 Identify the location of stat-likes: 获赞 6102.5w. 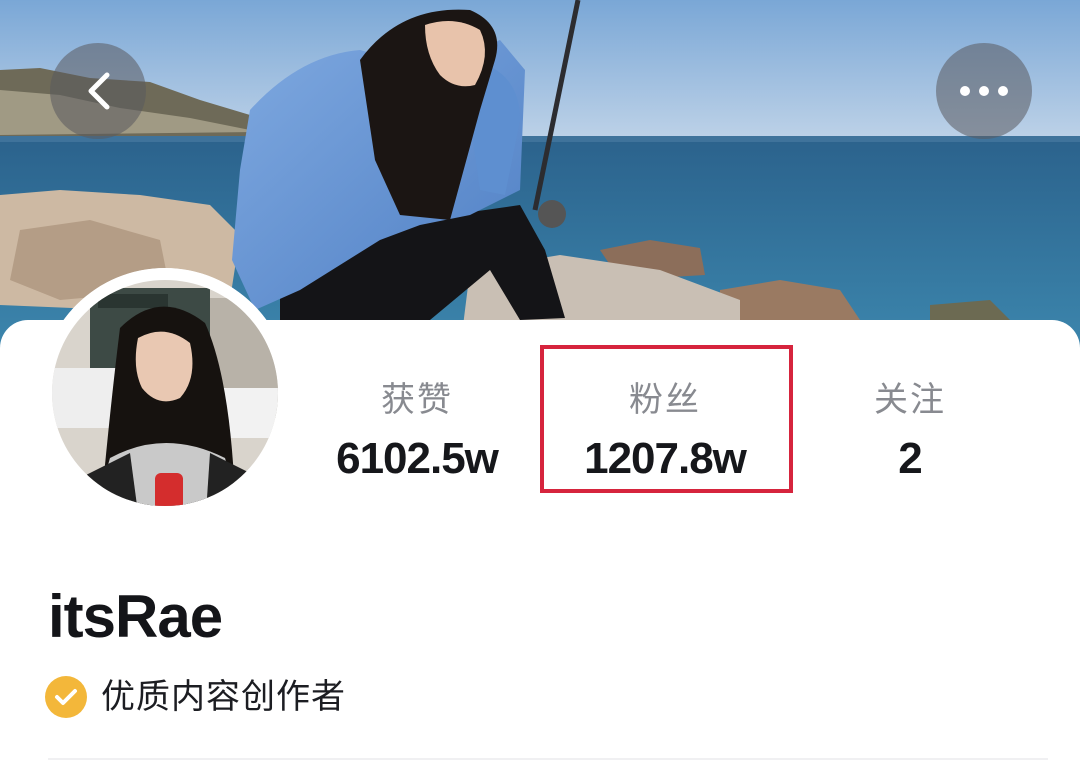
(417, 433).